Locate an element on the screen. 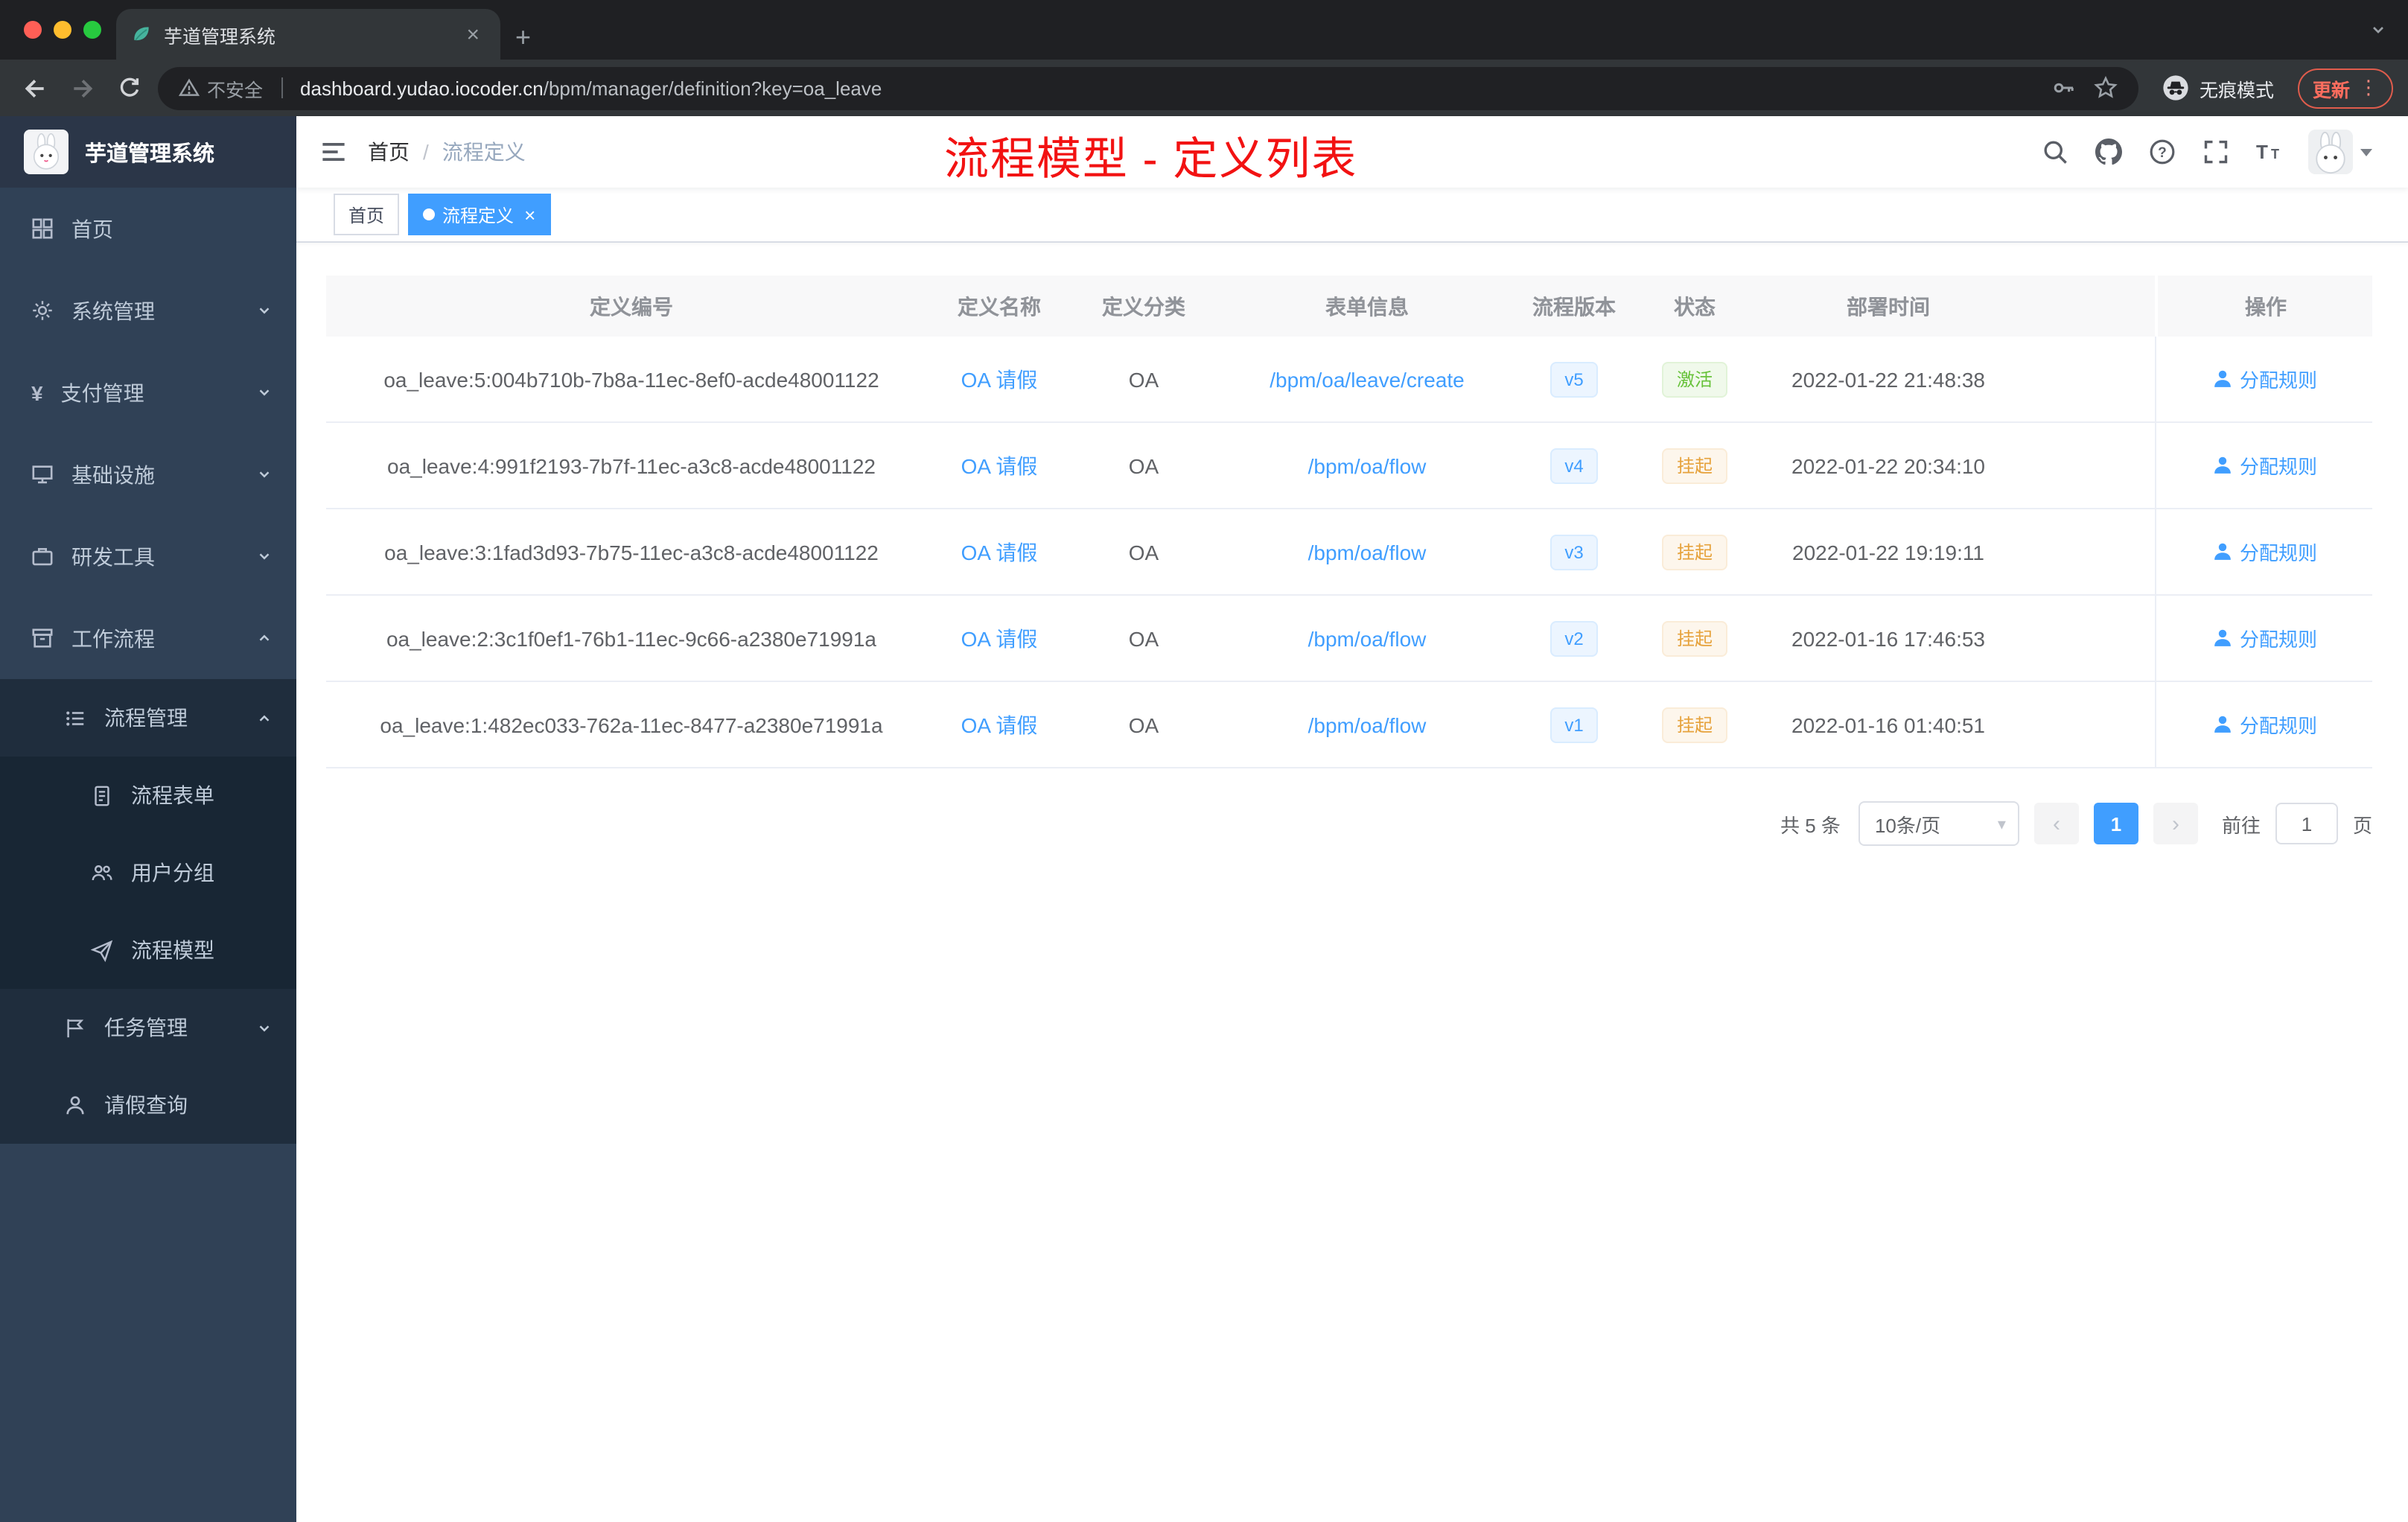  sidebar-item-label: 任务管理 is located at coordinates (146, 1027).